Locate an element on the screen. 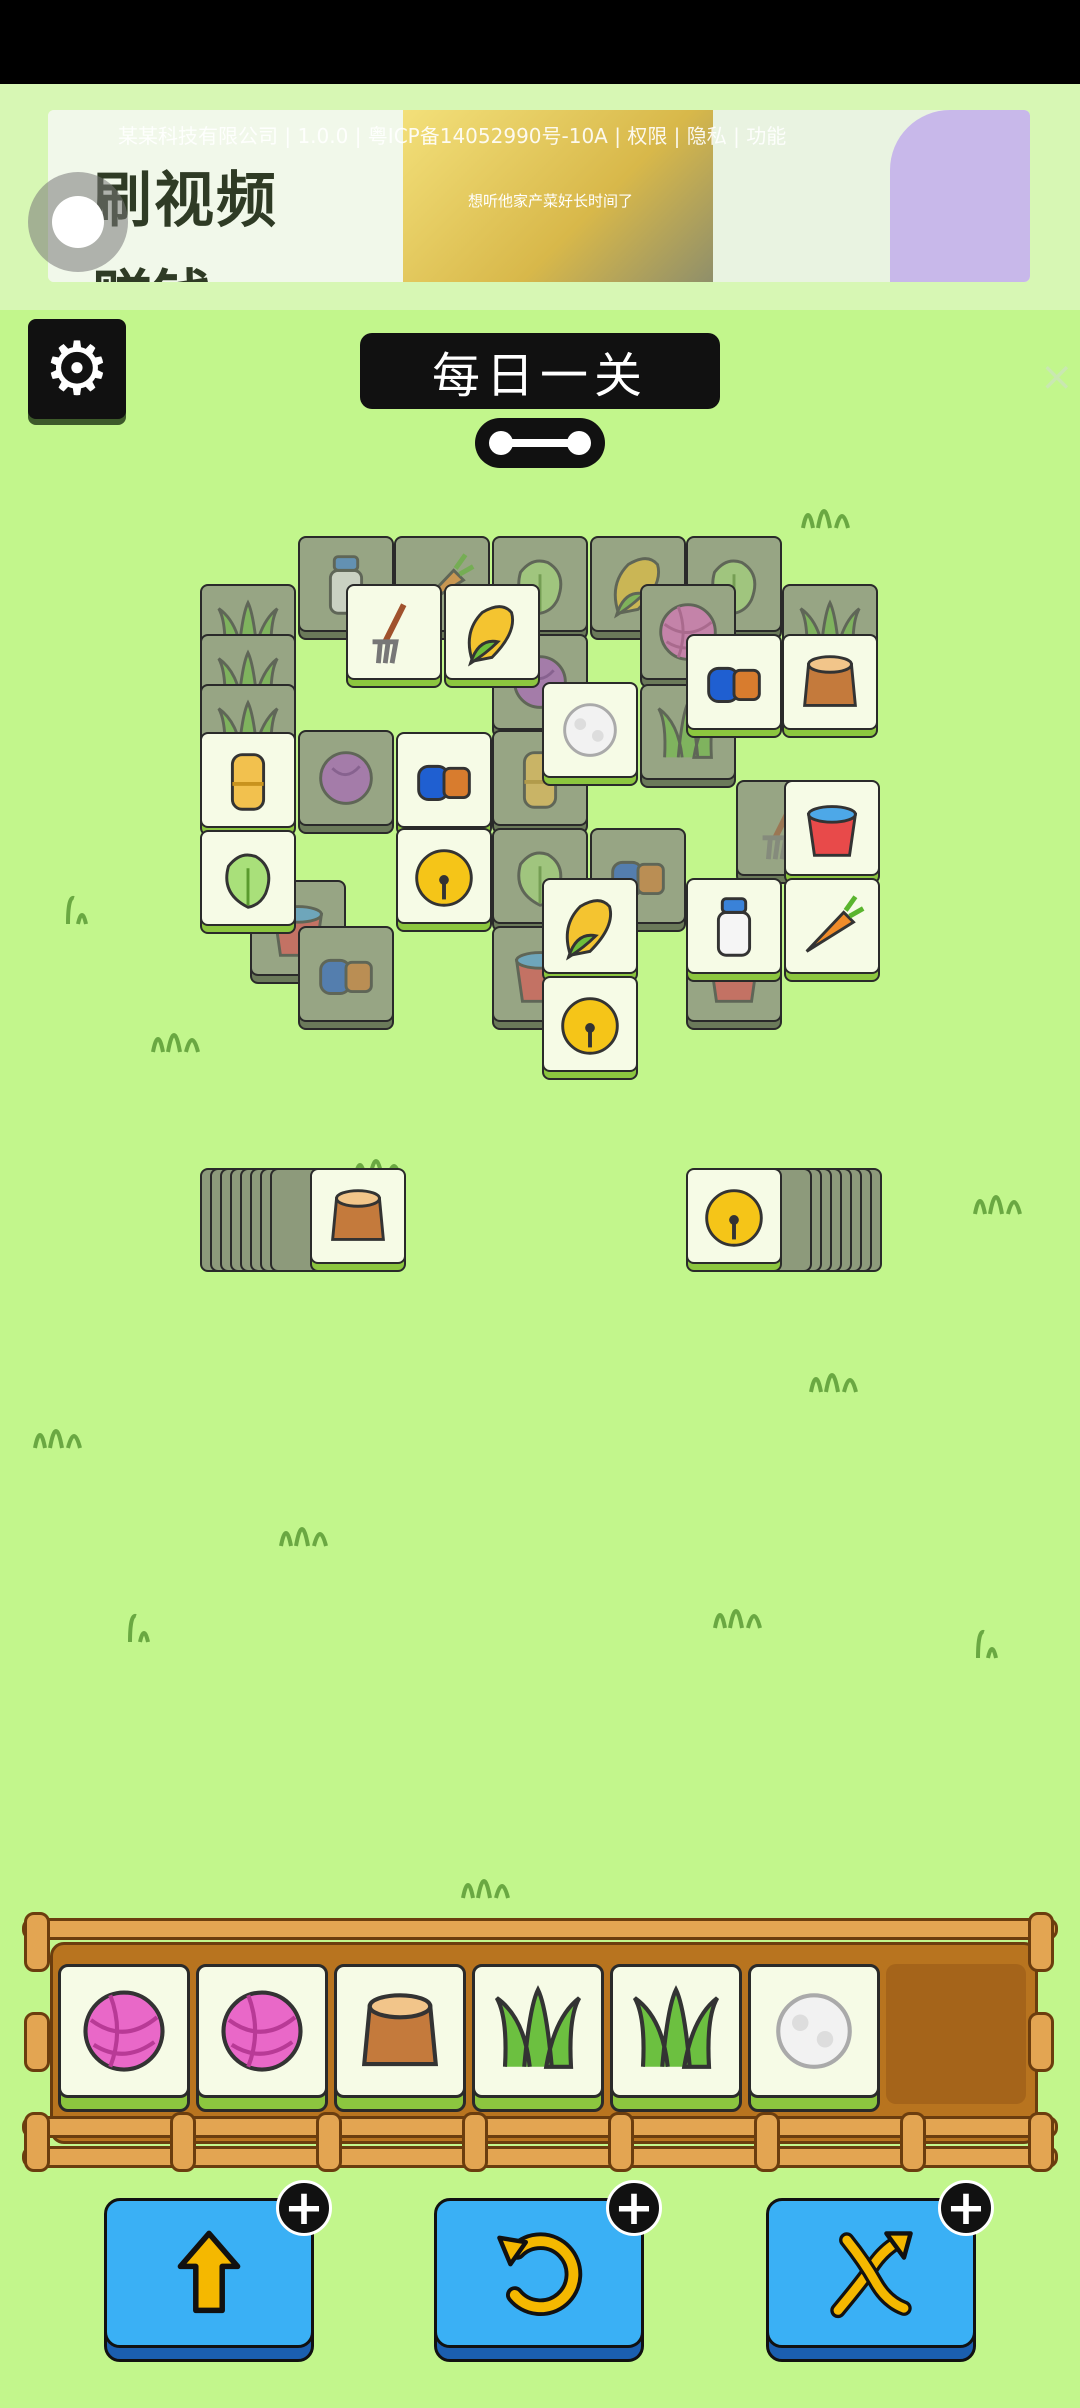  right-stack-top-tile is located at coordinates (734, 1220).